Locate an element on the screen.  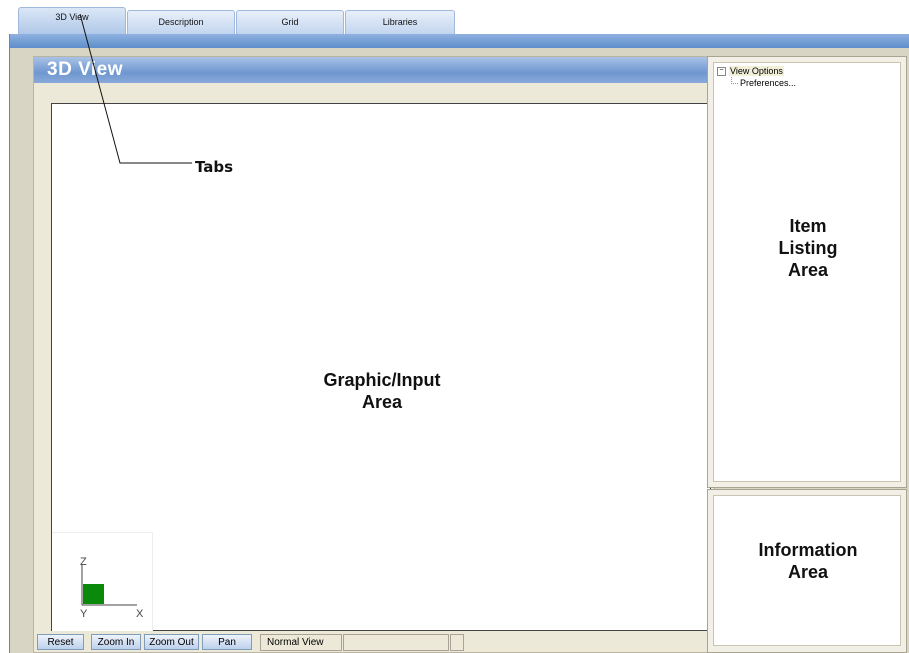
tabs-callout-label: Tabs is located at coordinates (214, 167).